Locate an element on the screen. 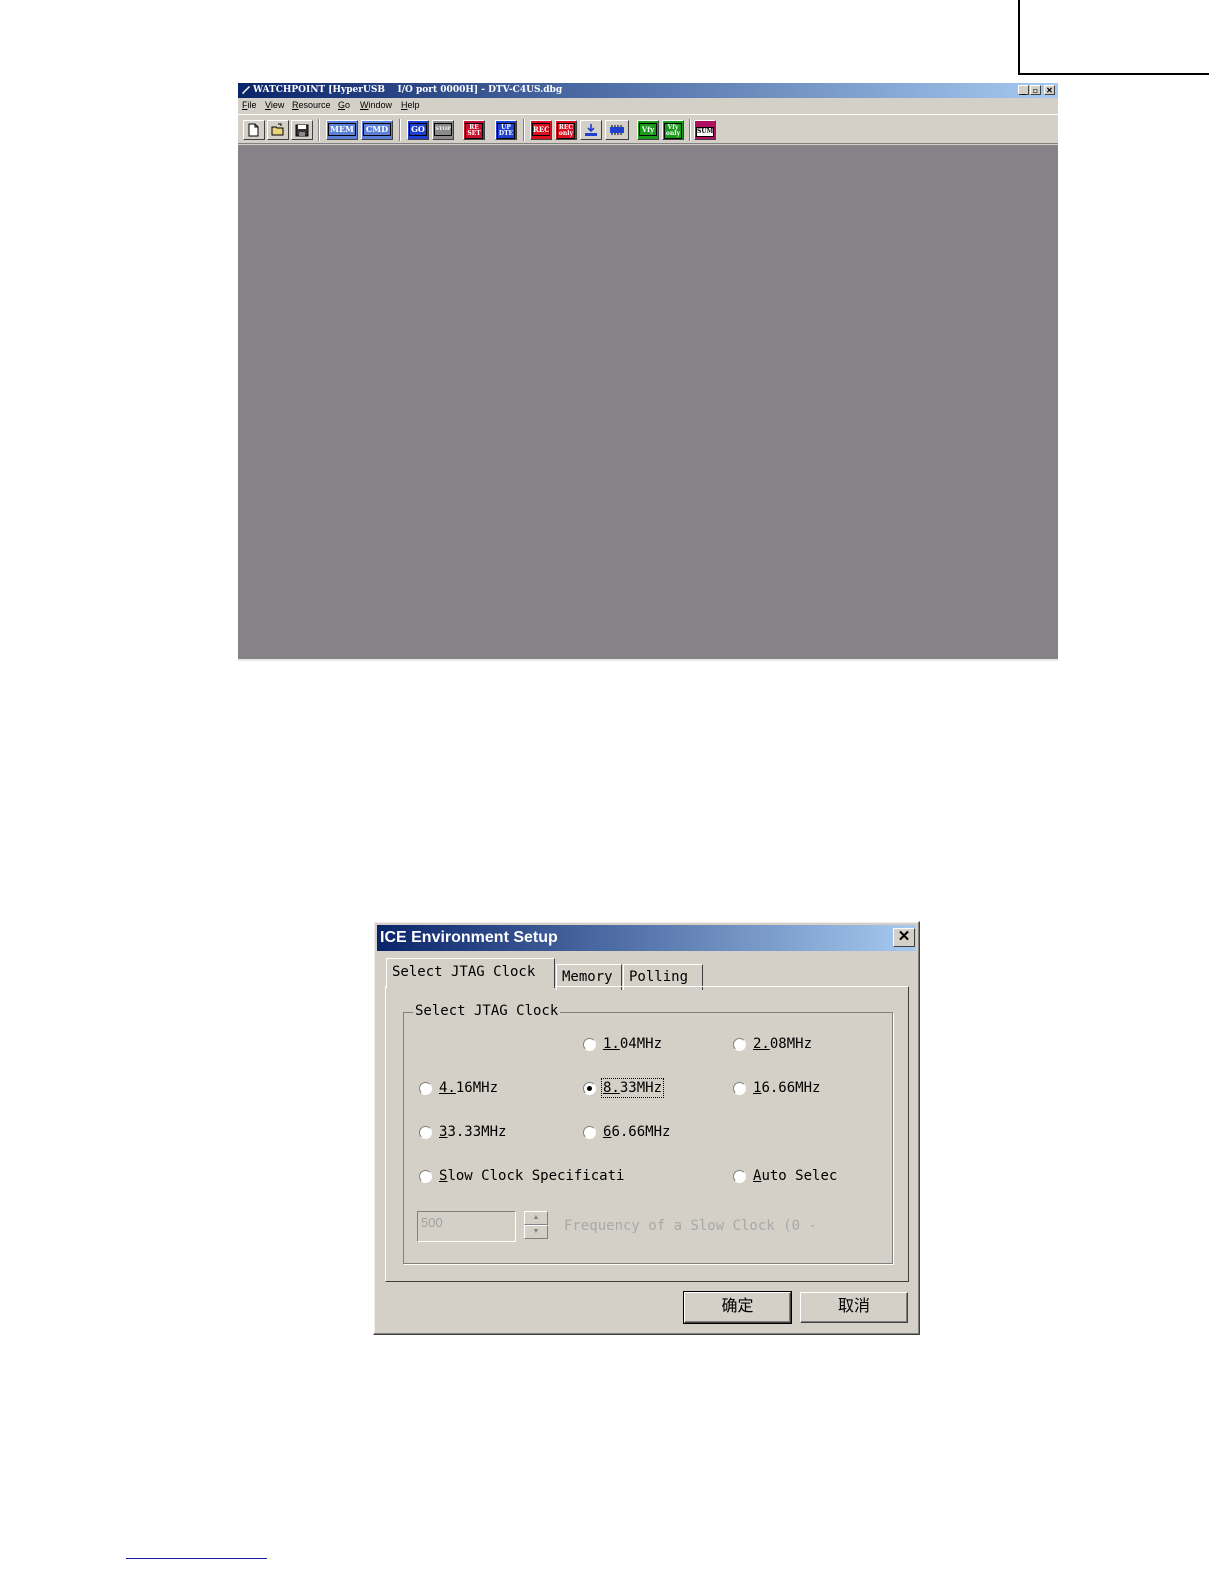  open-folder-icon is located at coordinates (277, 129).